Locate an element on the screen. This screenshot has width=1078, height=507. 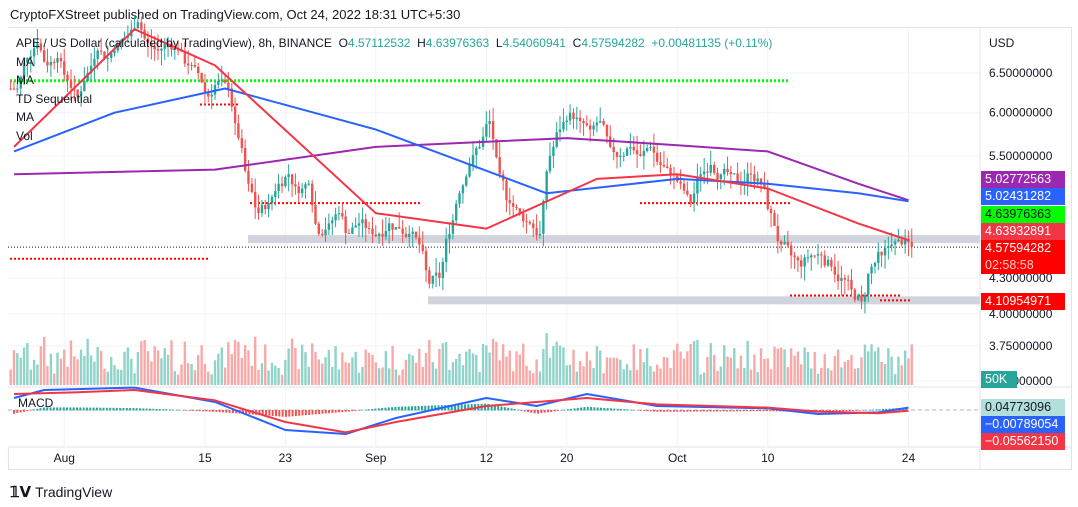
low-label: L is located at coordinates (499, 43).